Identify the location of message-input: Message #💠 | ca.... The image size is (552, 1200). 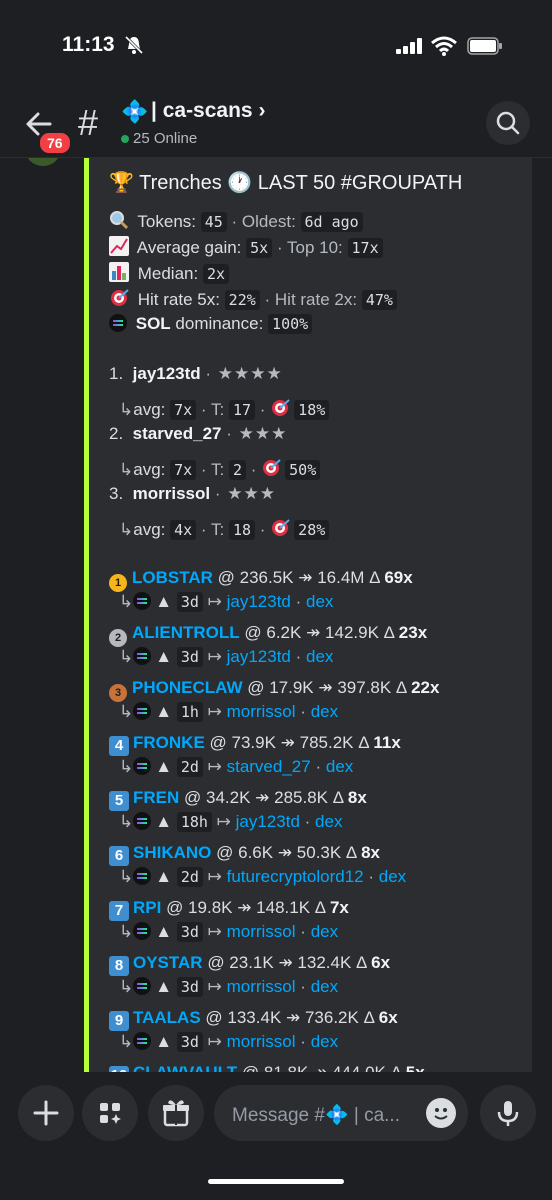
(341, 1113).